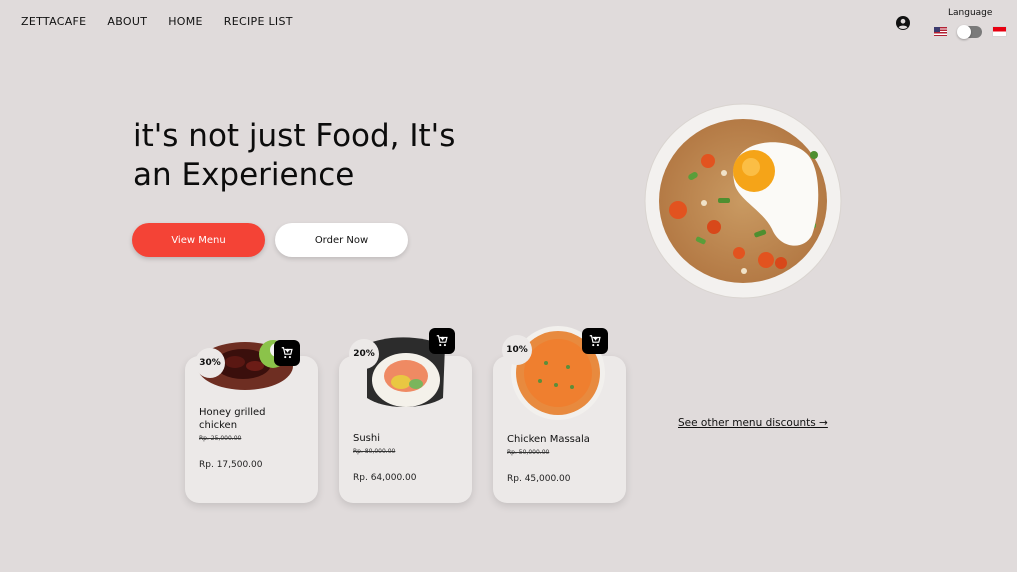 This screenshot has height=572, width=1017. I want to click on language-label: Language, so click(970, 13).